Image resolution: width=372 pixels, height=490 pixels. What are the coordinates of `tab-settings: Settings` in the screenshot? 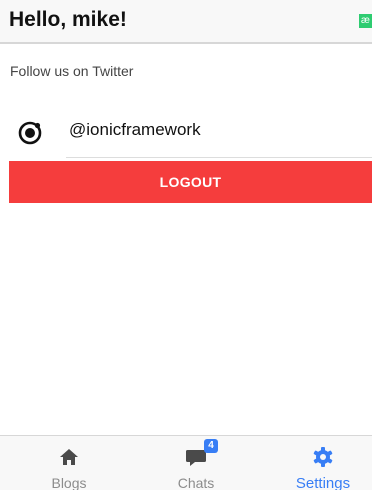 It's located at (318, 463).